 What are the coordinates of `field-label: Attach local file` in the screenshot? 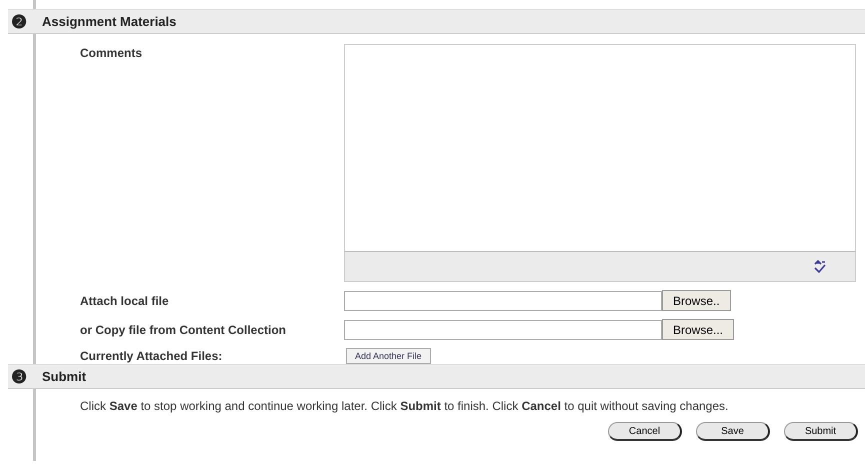 It's located at (125, 301).